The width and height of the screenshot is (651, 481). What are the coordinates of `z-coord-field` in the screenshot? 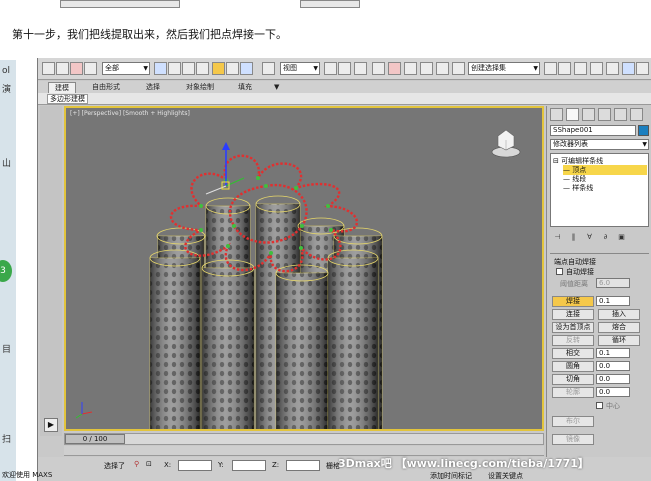 It's located at (303, 465).